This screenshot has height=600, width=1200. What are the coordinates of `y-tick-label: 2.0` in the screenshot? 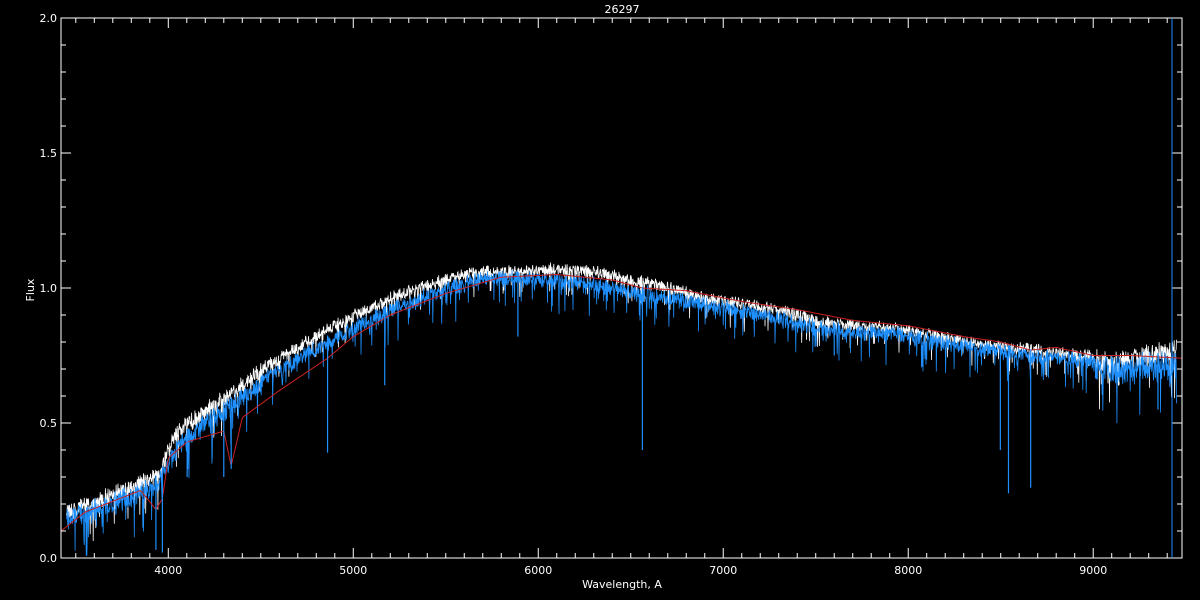 It's located at (49, 18).